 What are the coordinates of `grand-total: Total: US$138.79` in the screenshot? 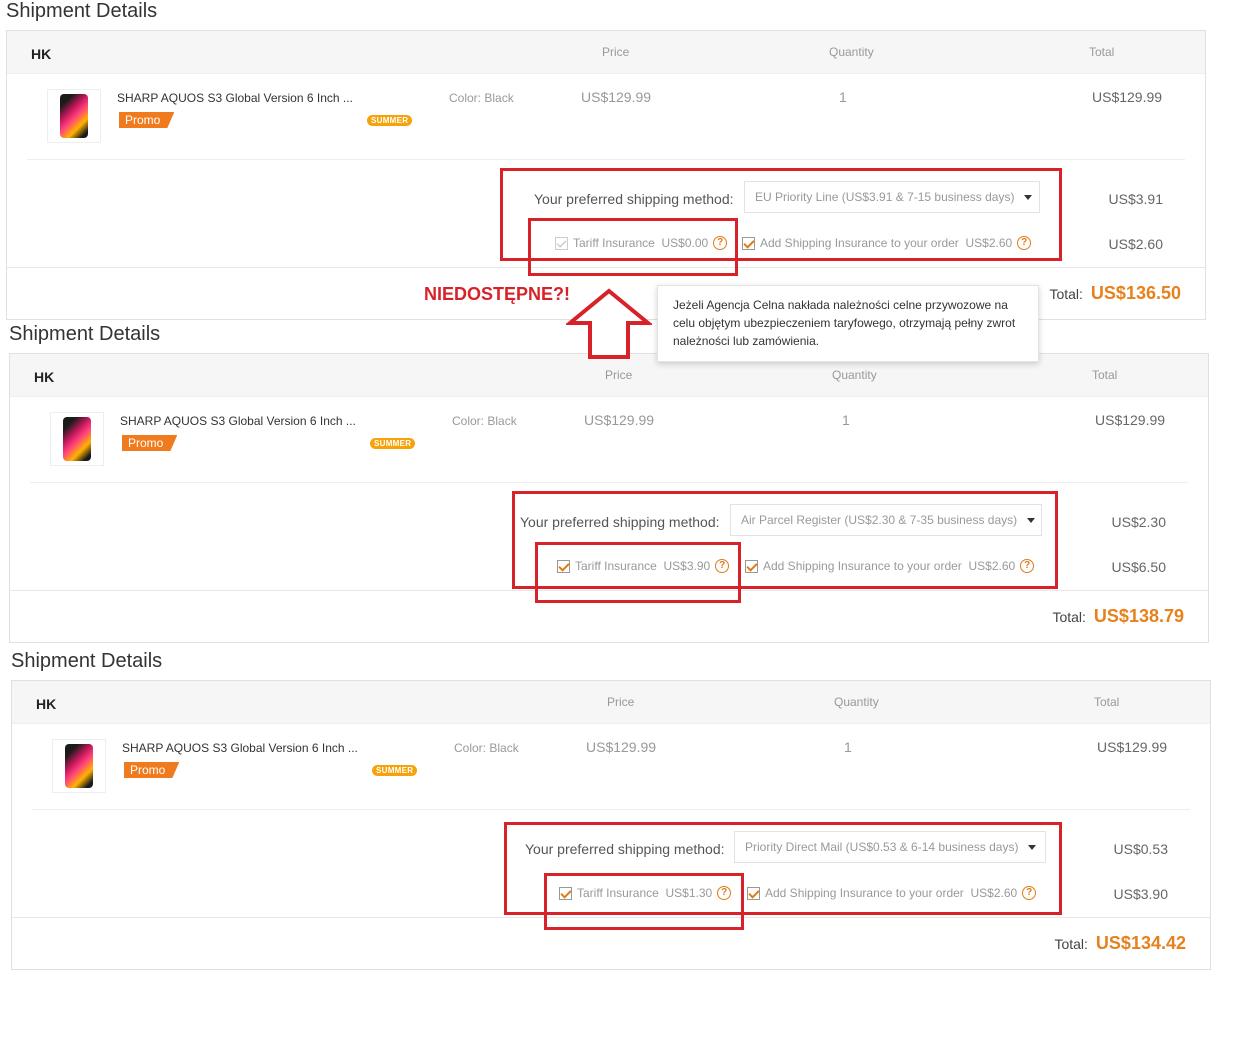 It's located at (1118, 616).